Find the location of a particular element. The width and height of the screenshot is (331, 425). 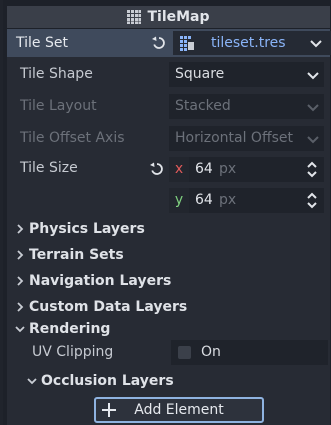

tileset-resource-name: tileset.tres is located at coordinates (248, 43).